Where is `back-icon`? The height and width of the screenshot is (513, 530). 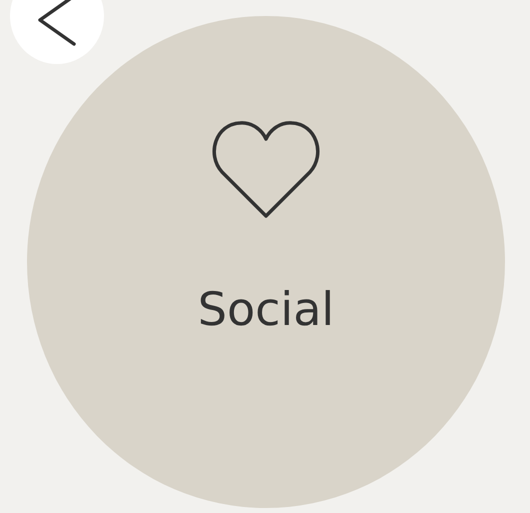 back-icon is located at coordinates (57, 23).